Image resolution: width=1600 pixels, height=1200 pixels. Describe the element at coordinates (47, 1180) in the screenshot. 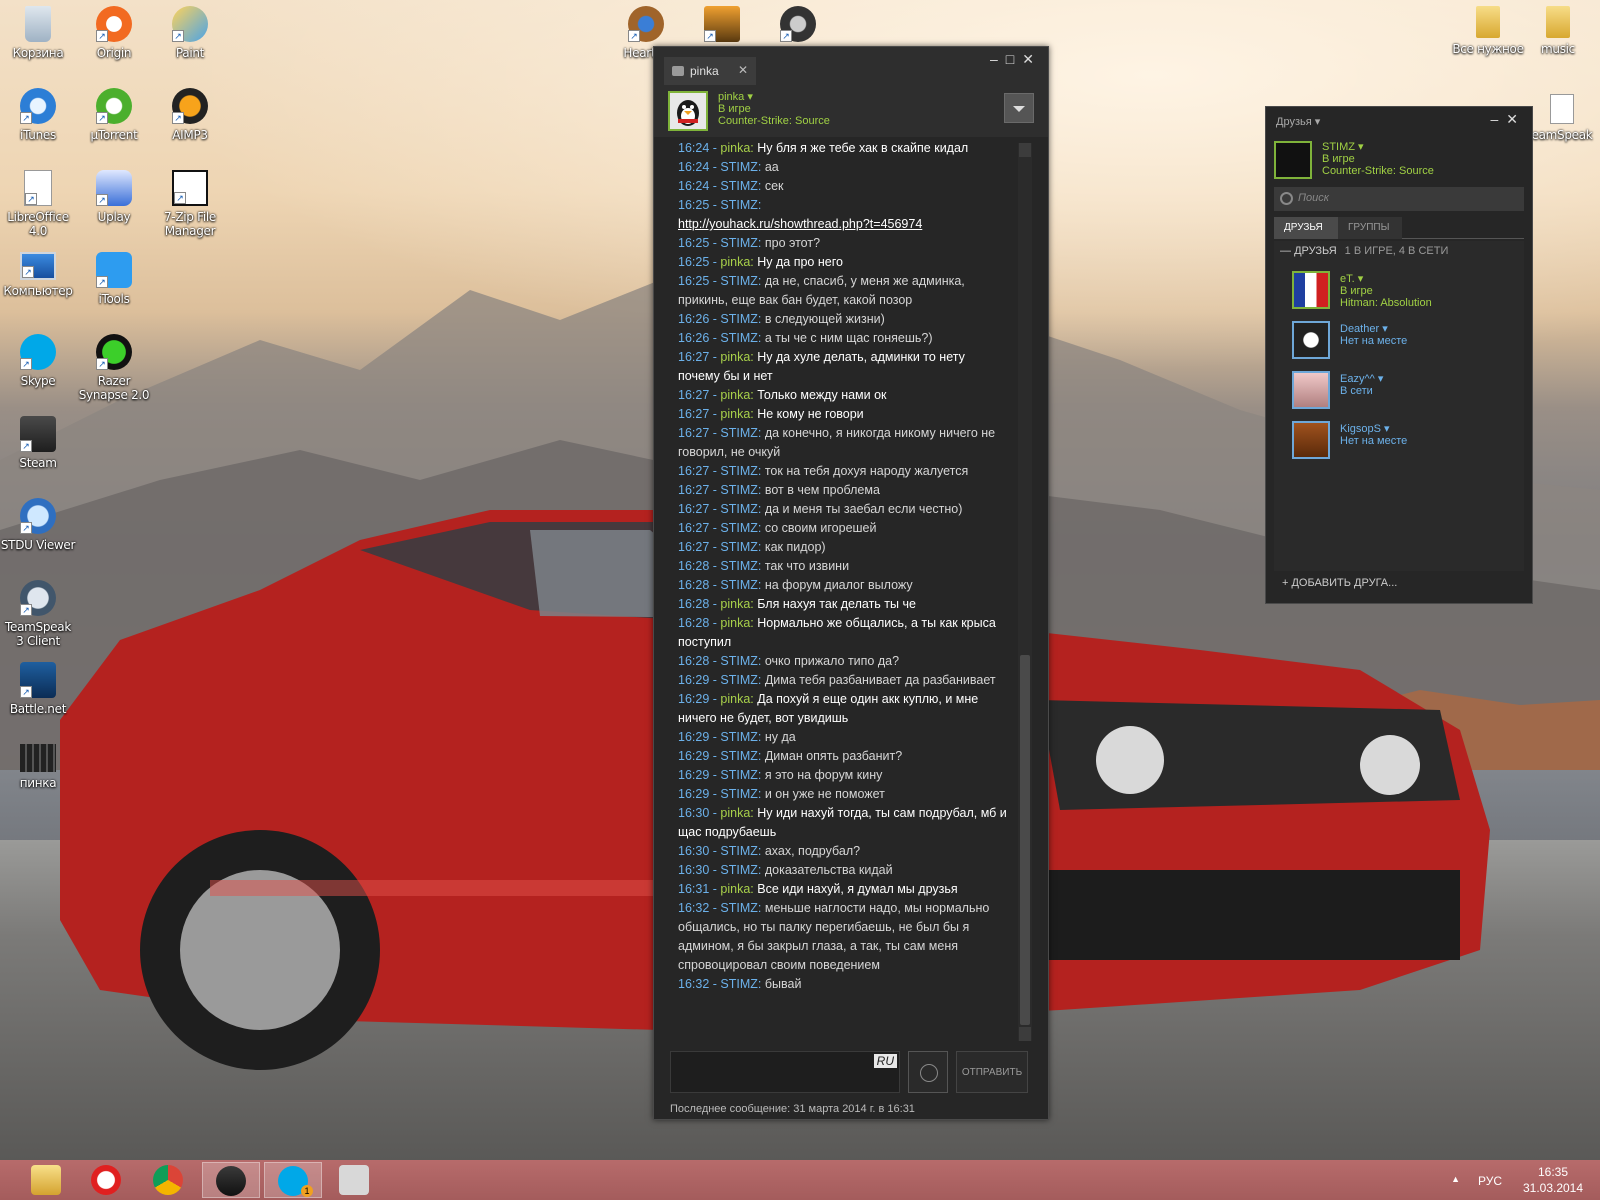

I see `taskbar-explorer` at that location.